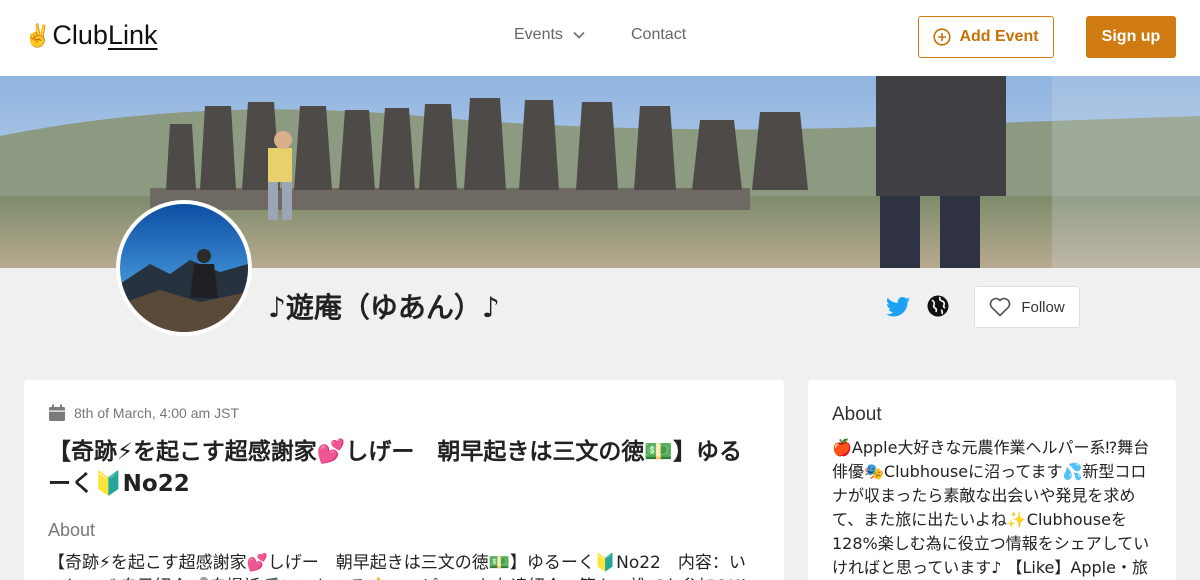 This screenshot has height=580, width=1200. What do you see at coordinates (38, 35) in the screenshot?
I see `victory-hand-icon: ✌` at bounding box center [38, 35].